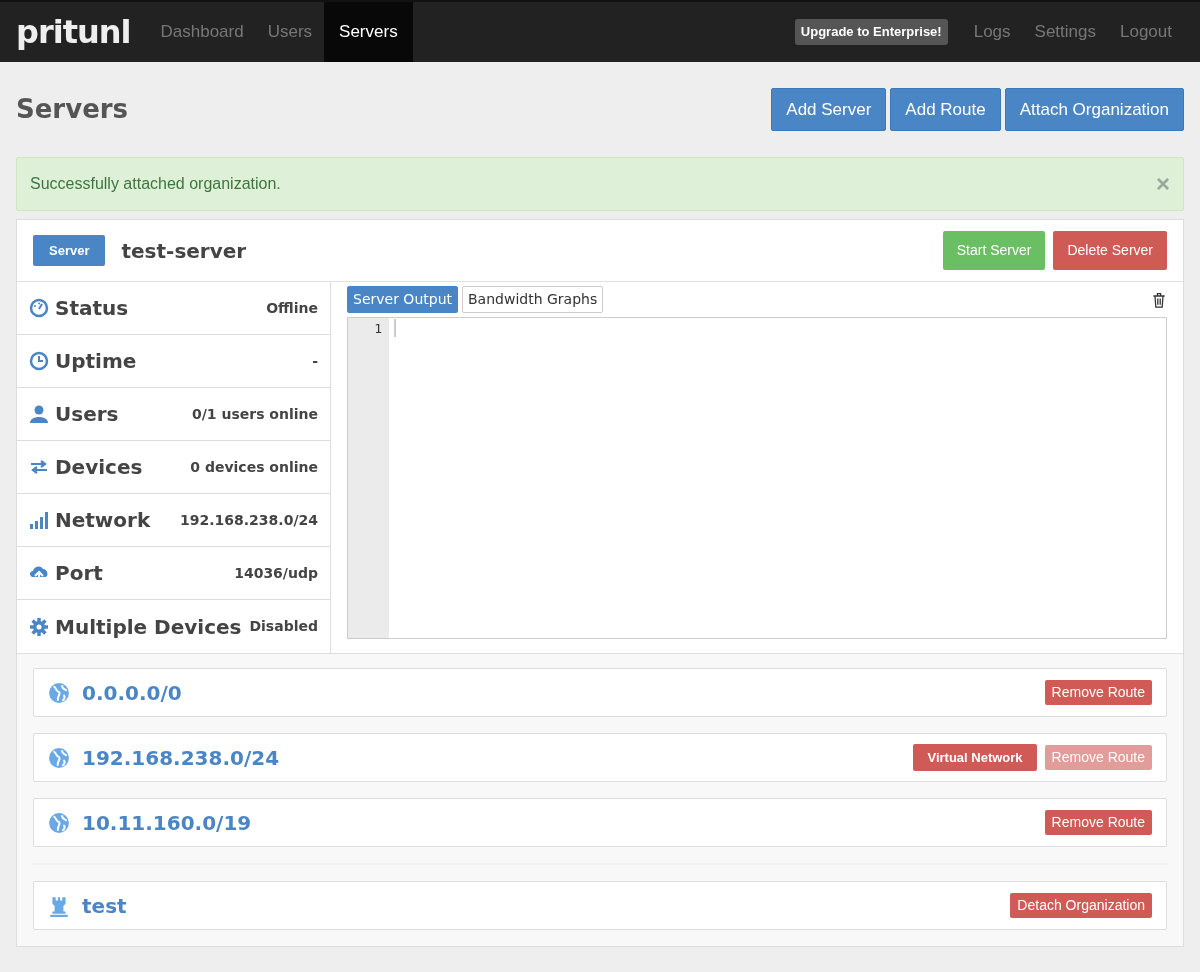  What do you see at coordinates (39, 626) in the screenshot?
I see `gear-icon` at bounding box center [39, 626].